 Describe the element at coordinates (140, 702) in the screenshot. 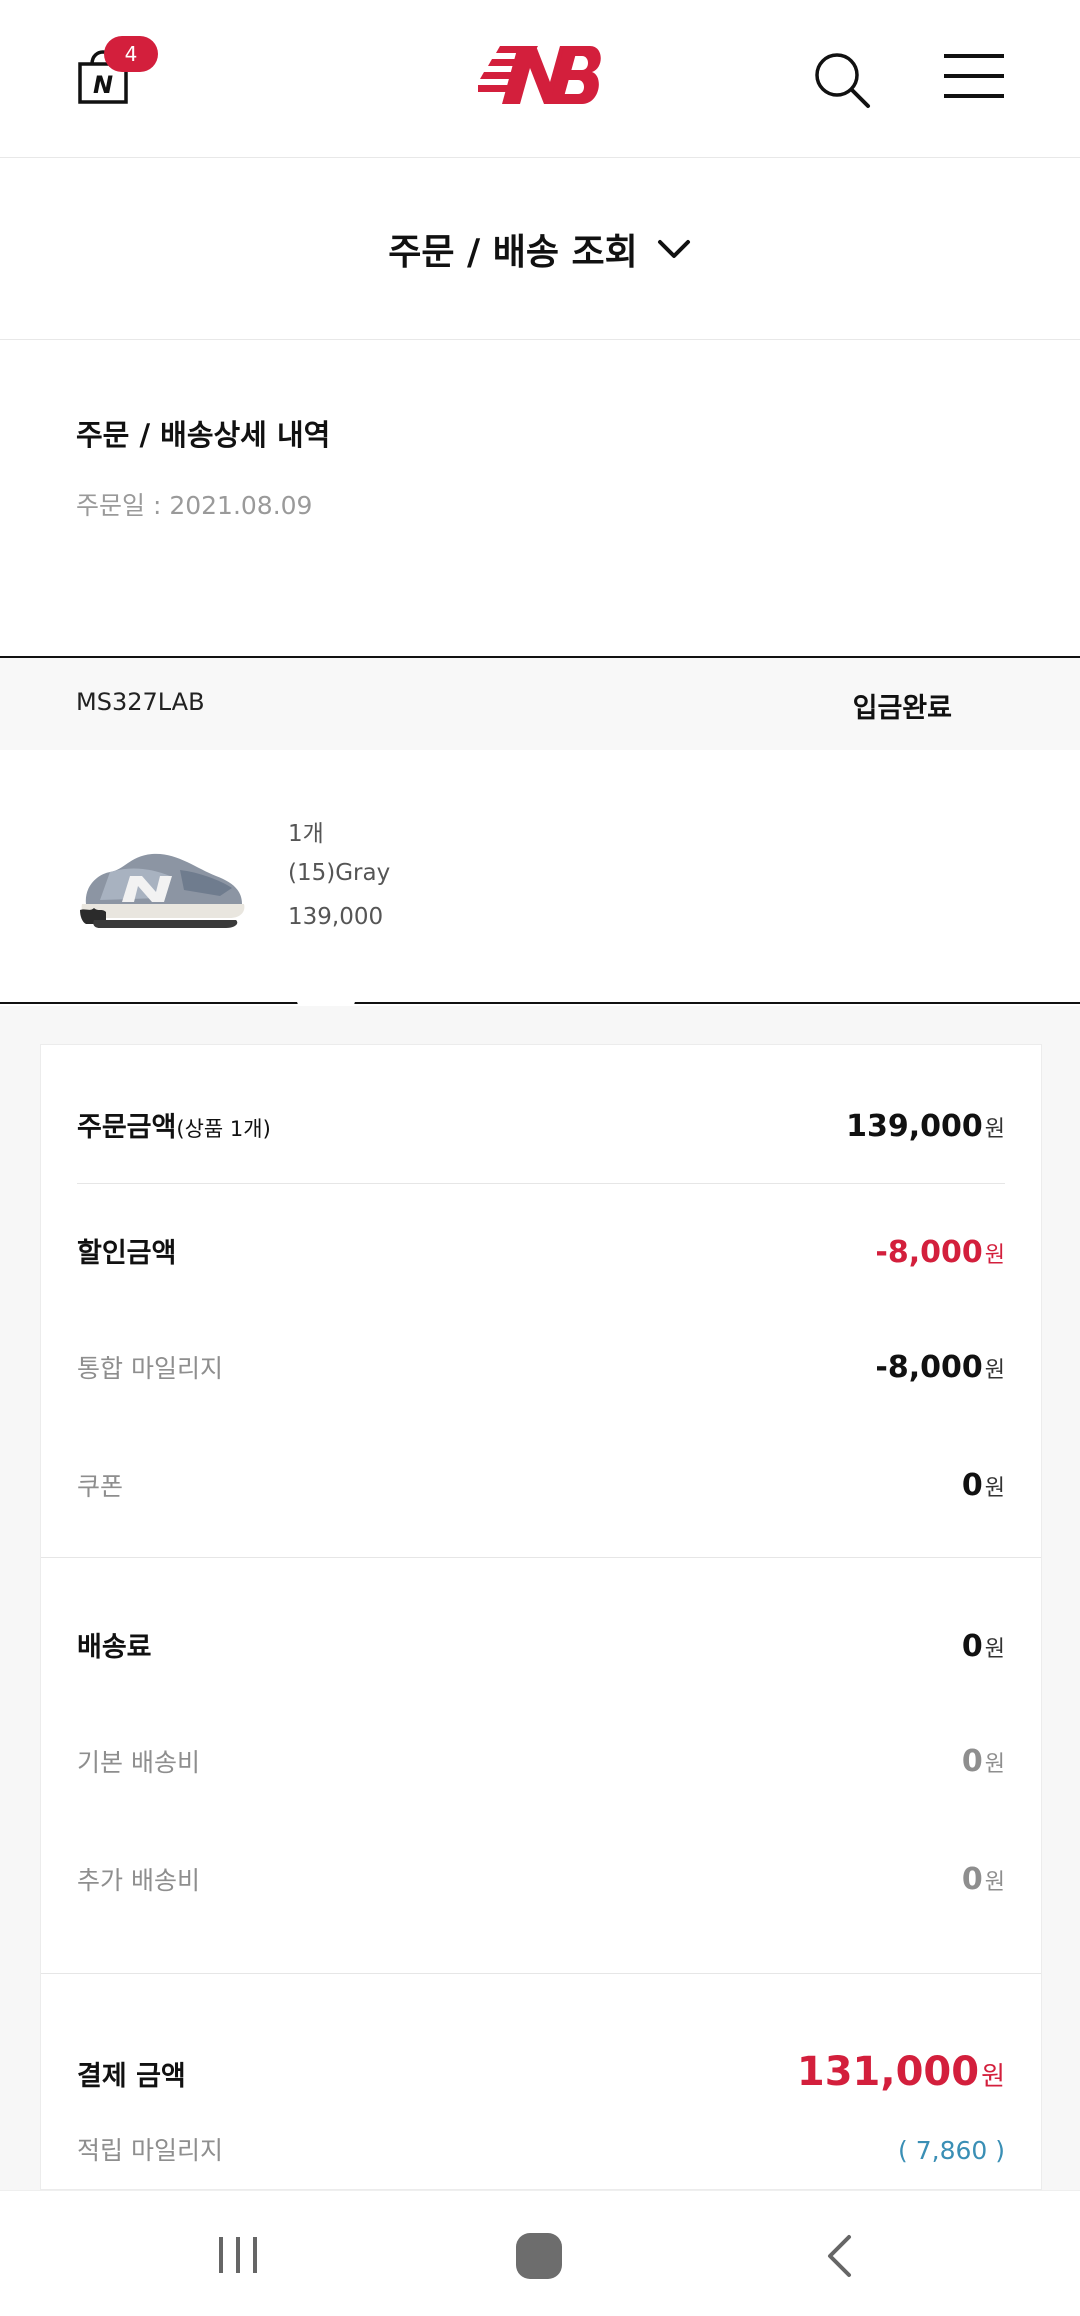

I see `product-code: MS327LAB` at that location.